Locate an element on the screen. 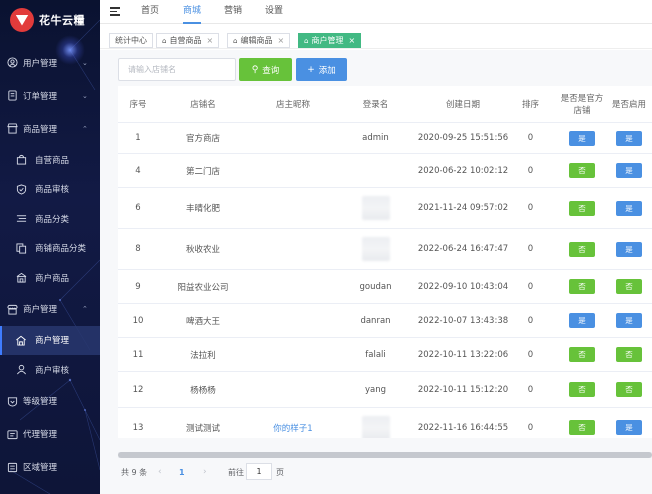 This screenshot has width=652, height=494. copy-icon is located at coordinates (21, 248).